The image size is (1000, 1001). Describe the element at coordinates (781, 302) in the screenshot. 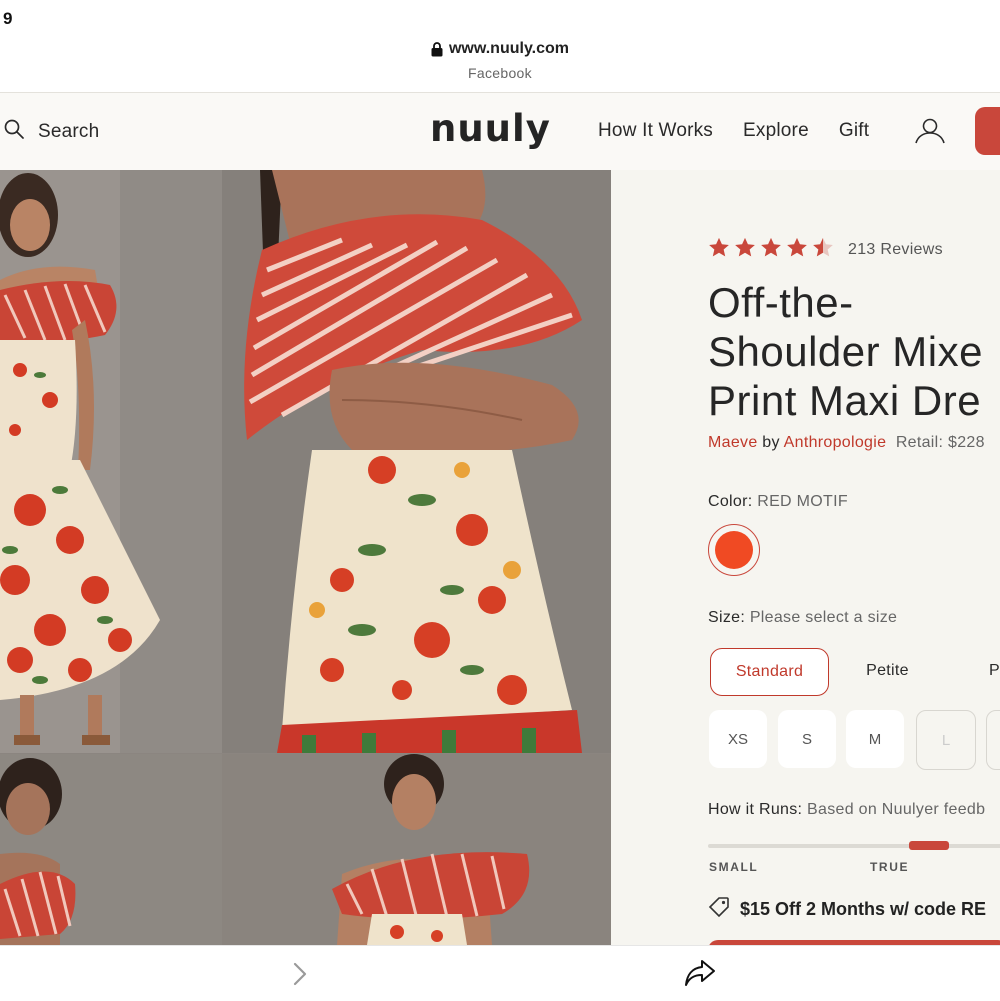

I see `product-title-line: Off-the-` at that location.